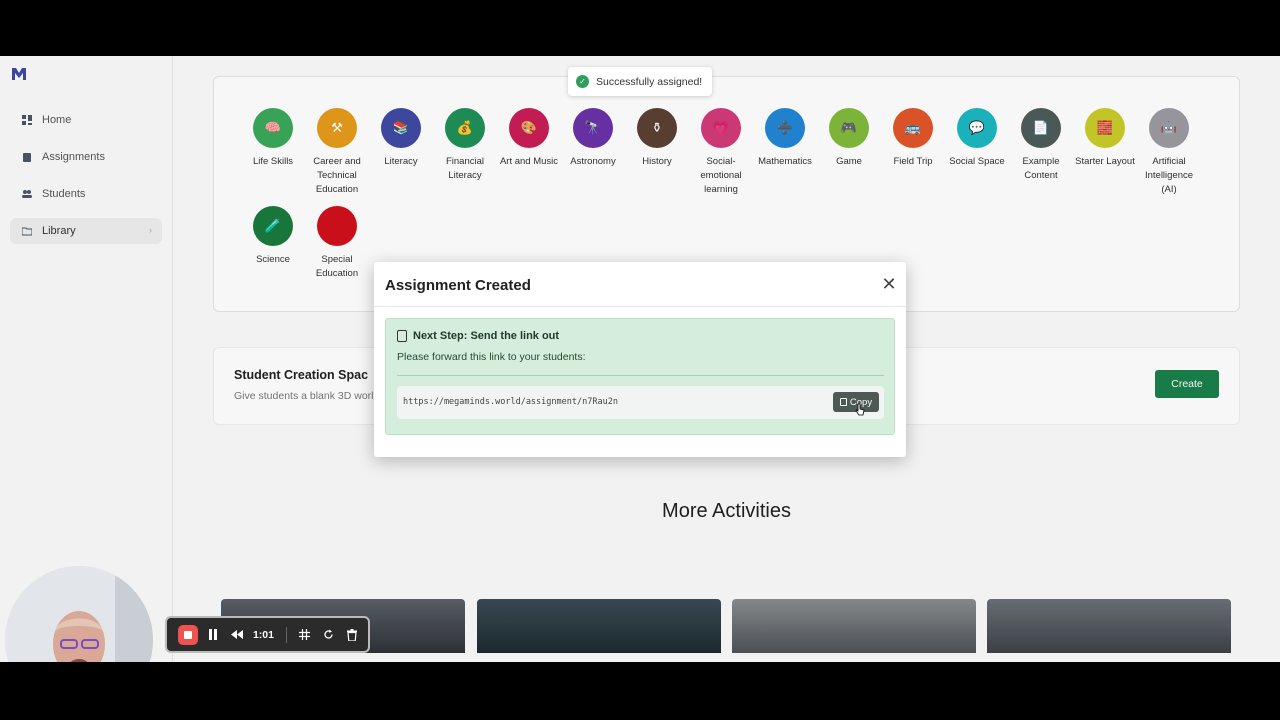  I want to click on toast-text: Successfully assigned!, so click(649, 81).